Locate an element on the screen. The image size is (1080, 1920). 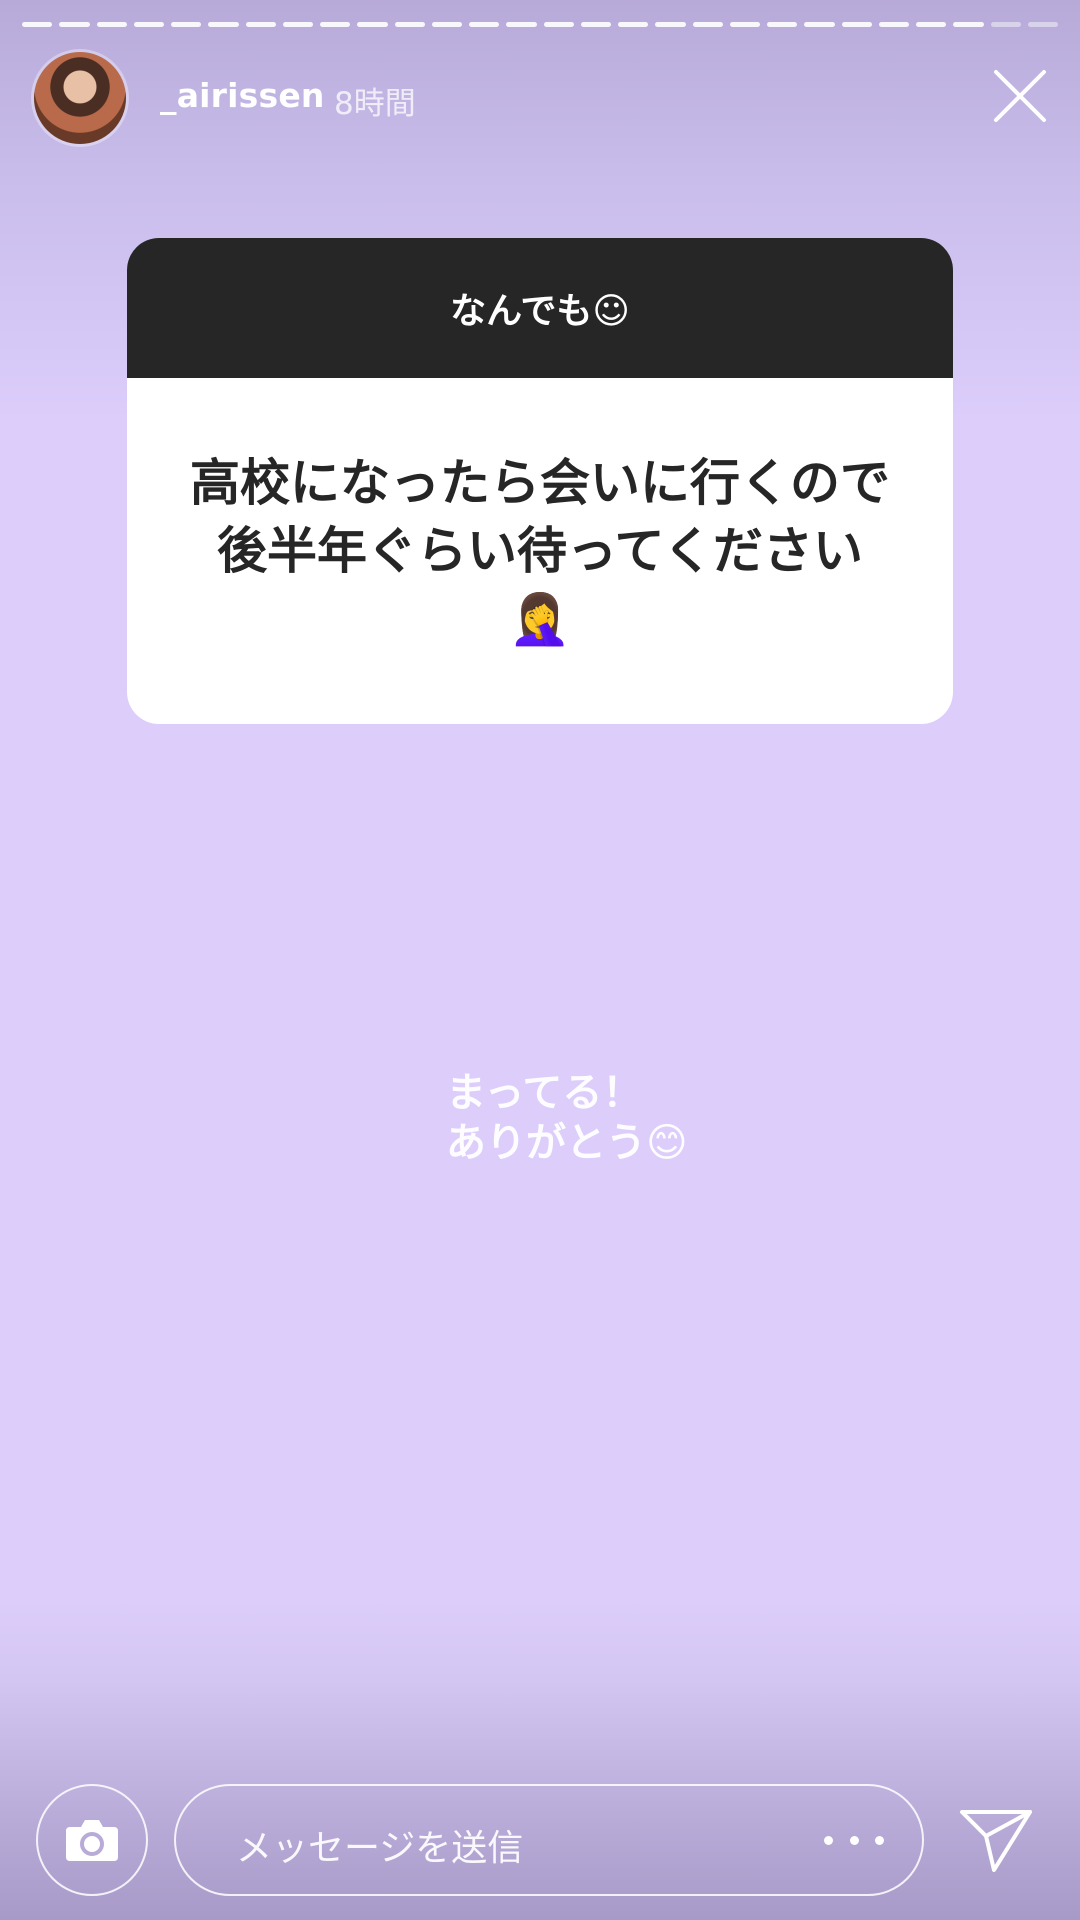
send-icon is located at coordinates (996, 1838).